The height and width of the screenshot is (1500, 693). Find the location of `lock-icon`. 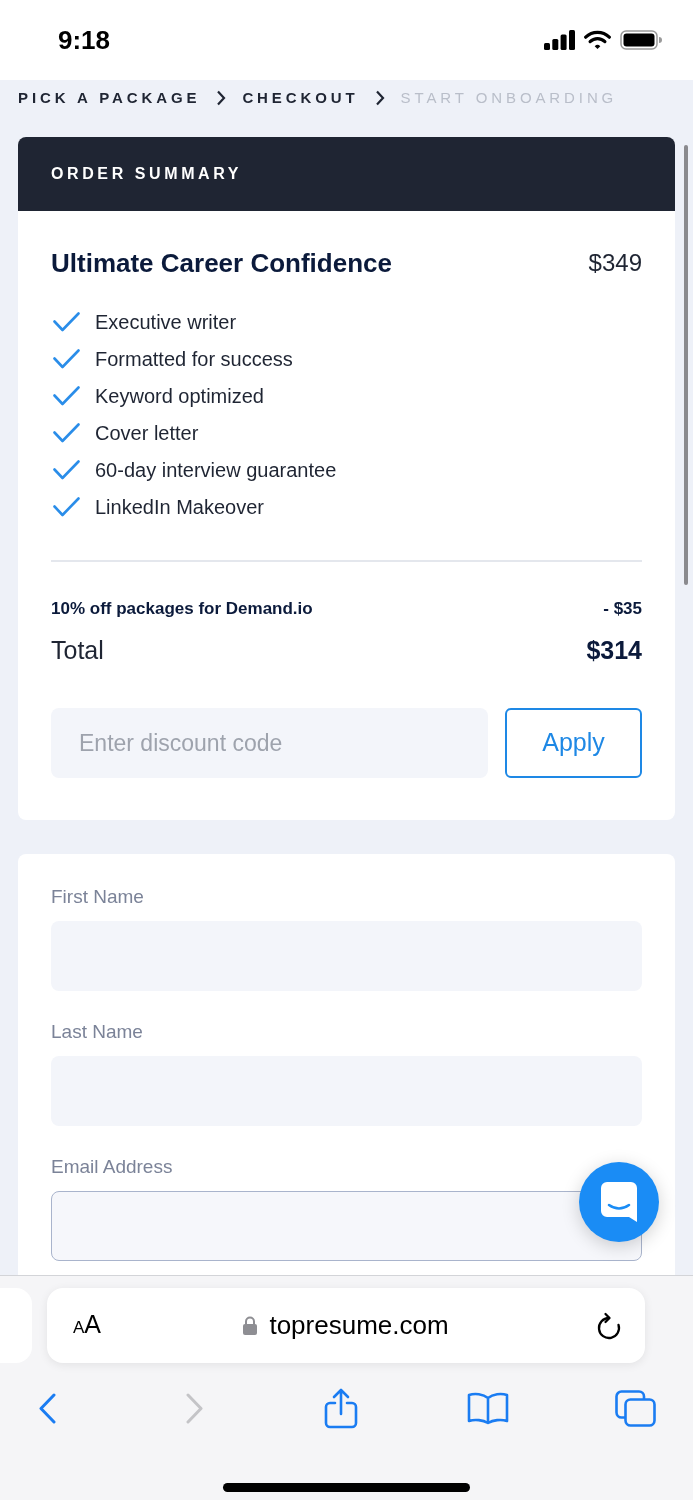

lock-icon is located at coordinates (250, 1325).